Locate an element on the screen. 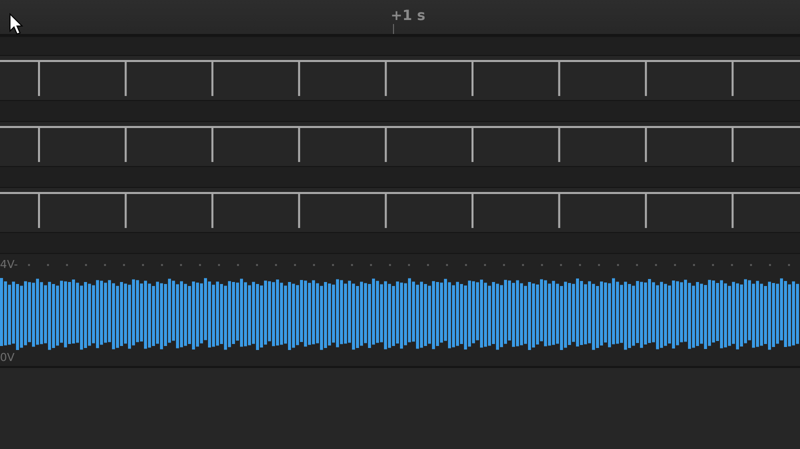 This screenshot has height=449, width=800. time-marker: +1 s is located at coordinates (408, 16).